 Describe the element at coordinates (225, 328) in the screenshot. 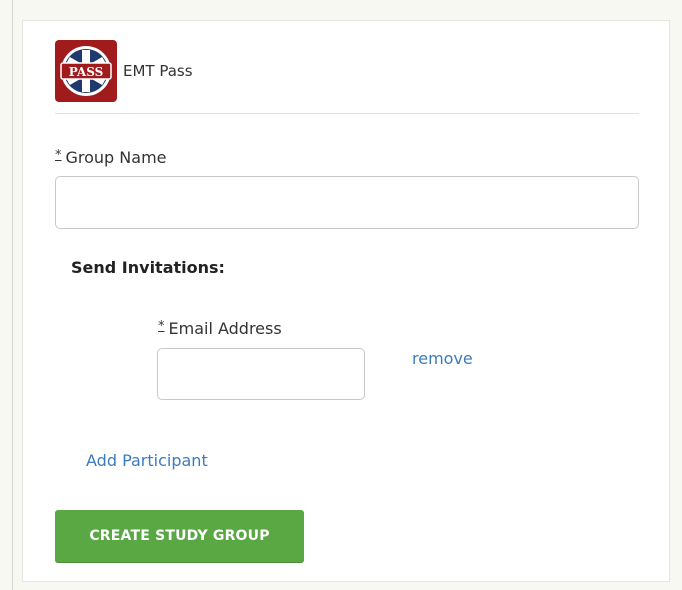

I see `email-address-label-text: Email Address` at that location.